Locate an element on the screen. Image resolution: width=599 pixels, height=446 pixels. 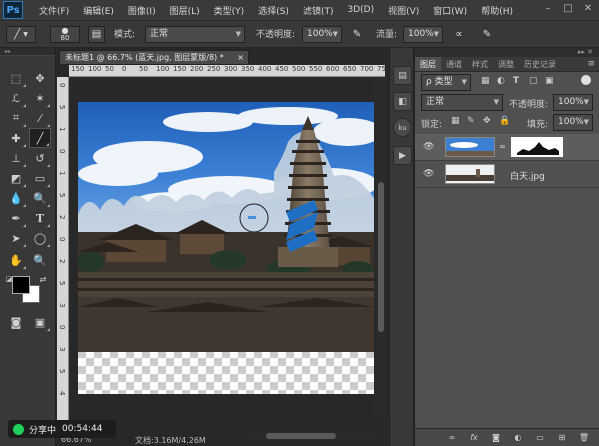
panel-menu-icon: ≡ is located at coordinates (593, 64).